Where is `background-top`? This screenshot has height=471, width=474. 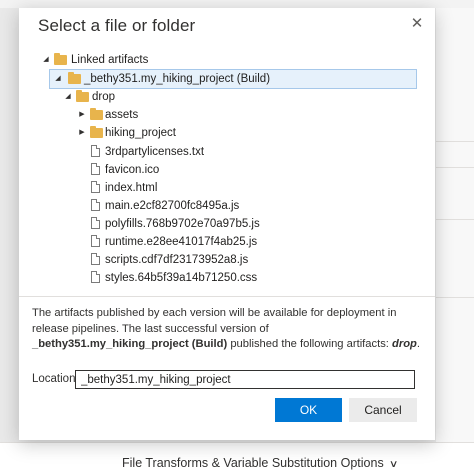 background-top is located at coordinates (237, 4).